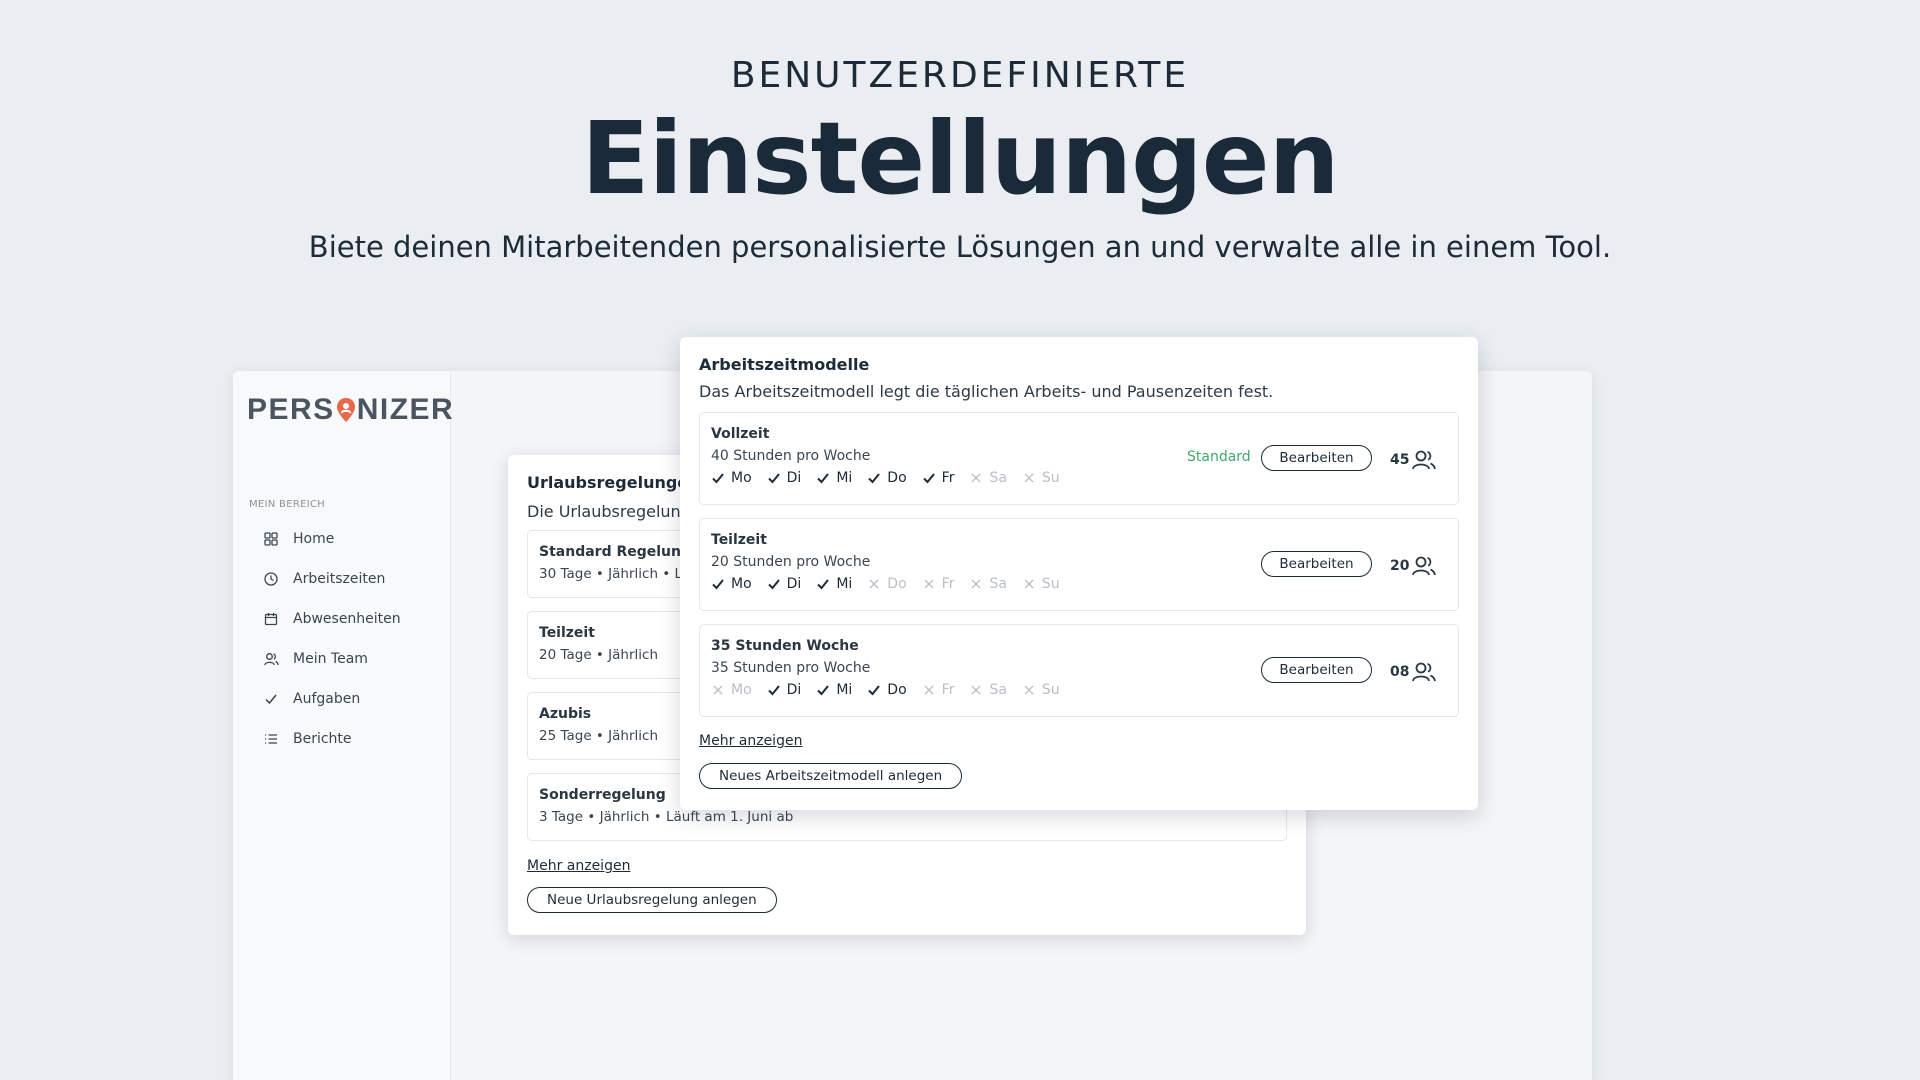 The width and height of the screenshot is (1920, 1080). What do you see at coordinates (652, 900) in the screenshot?
I see `new-urlaub-button: Neue Urlaubsregelung anlegen` at bounding box center [652, 900].